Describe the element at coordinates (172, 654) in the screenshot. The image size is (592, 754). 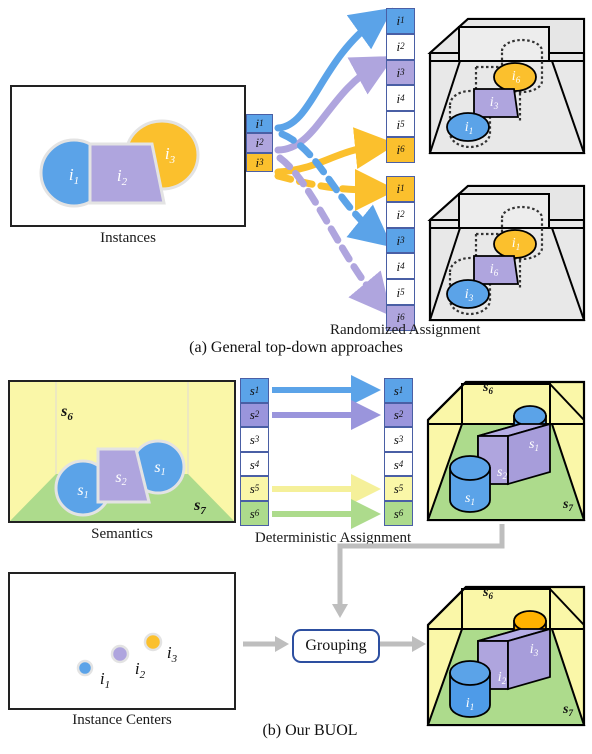
I see `centers-label-i3: i3` at that location.